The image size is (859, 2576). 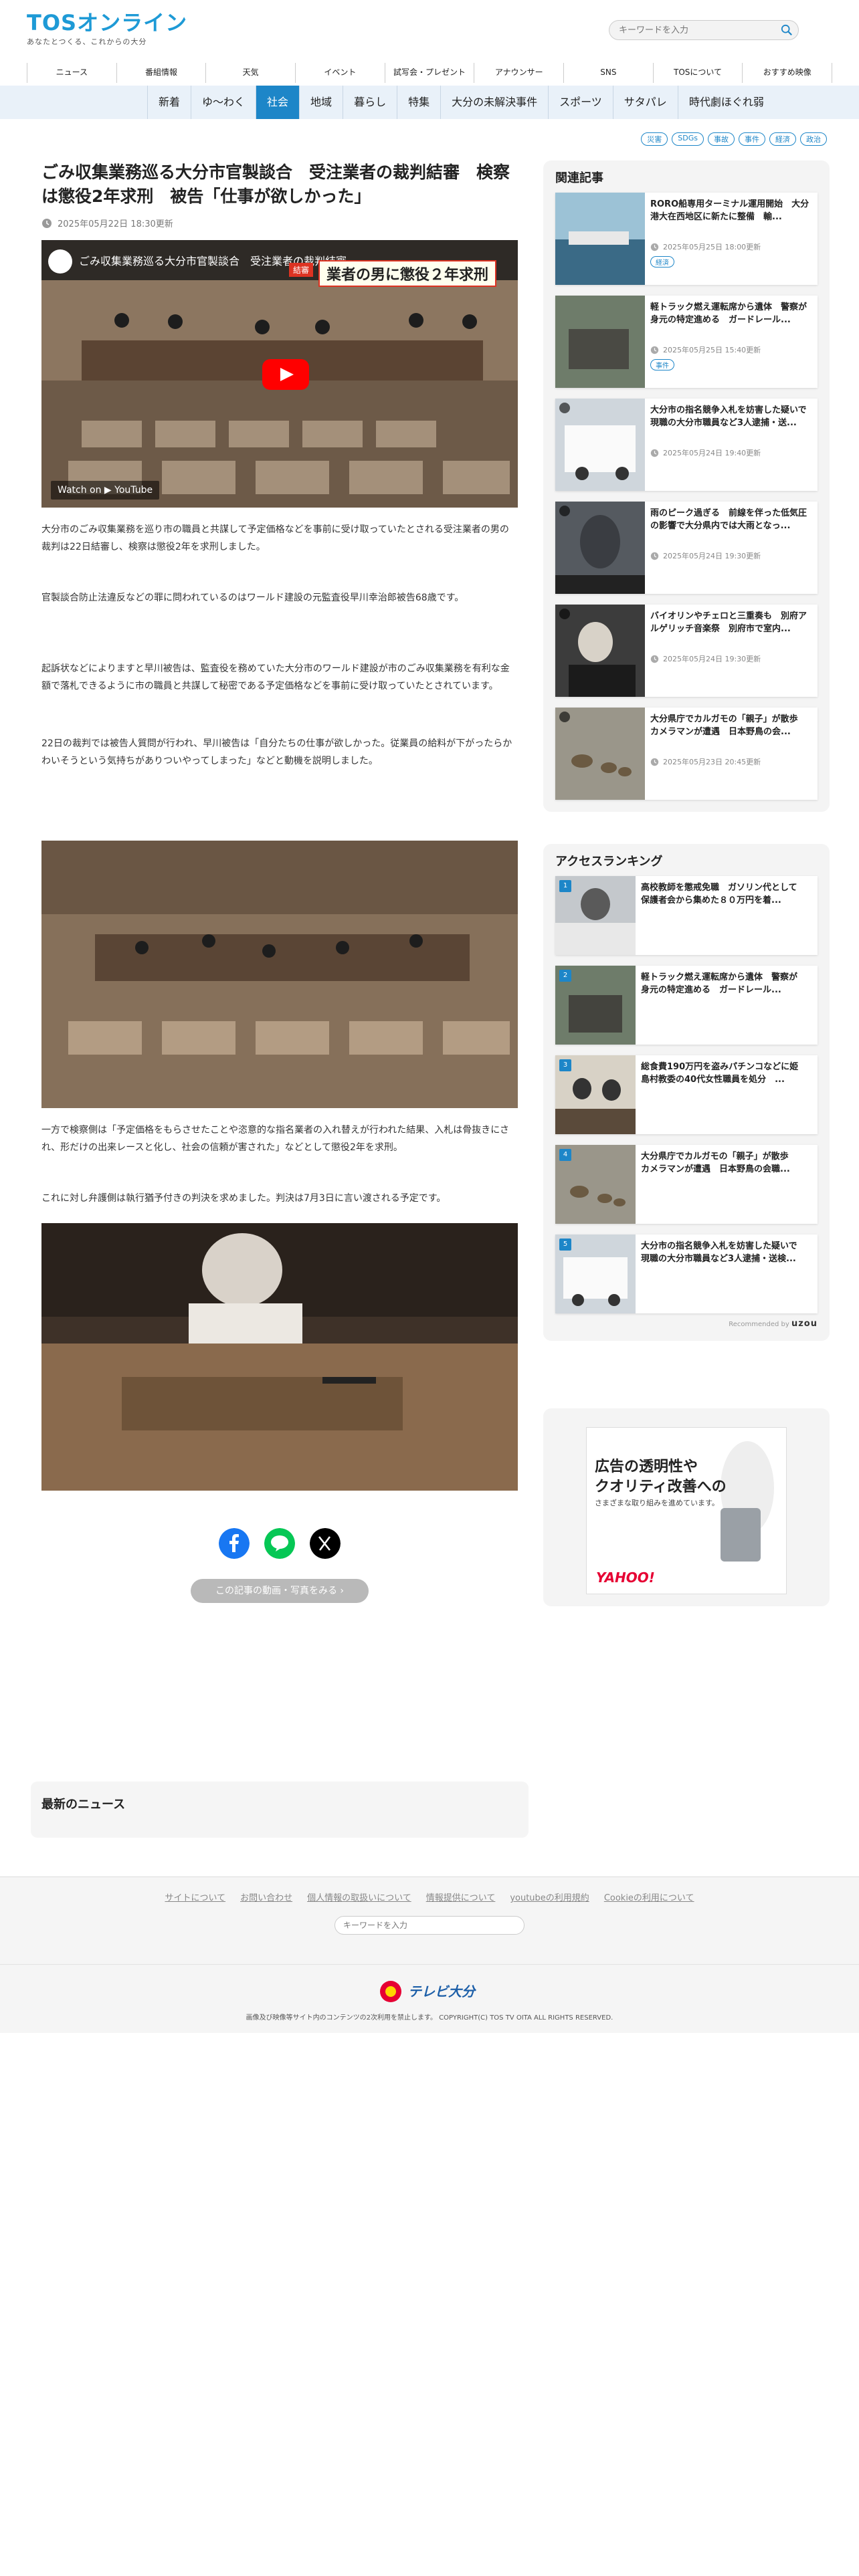 I want to click on video-icon, so click(x=564, y=614).